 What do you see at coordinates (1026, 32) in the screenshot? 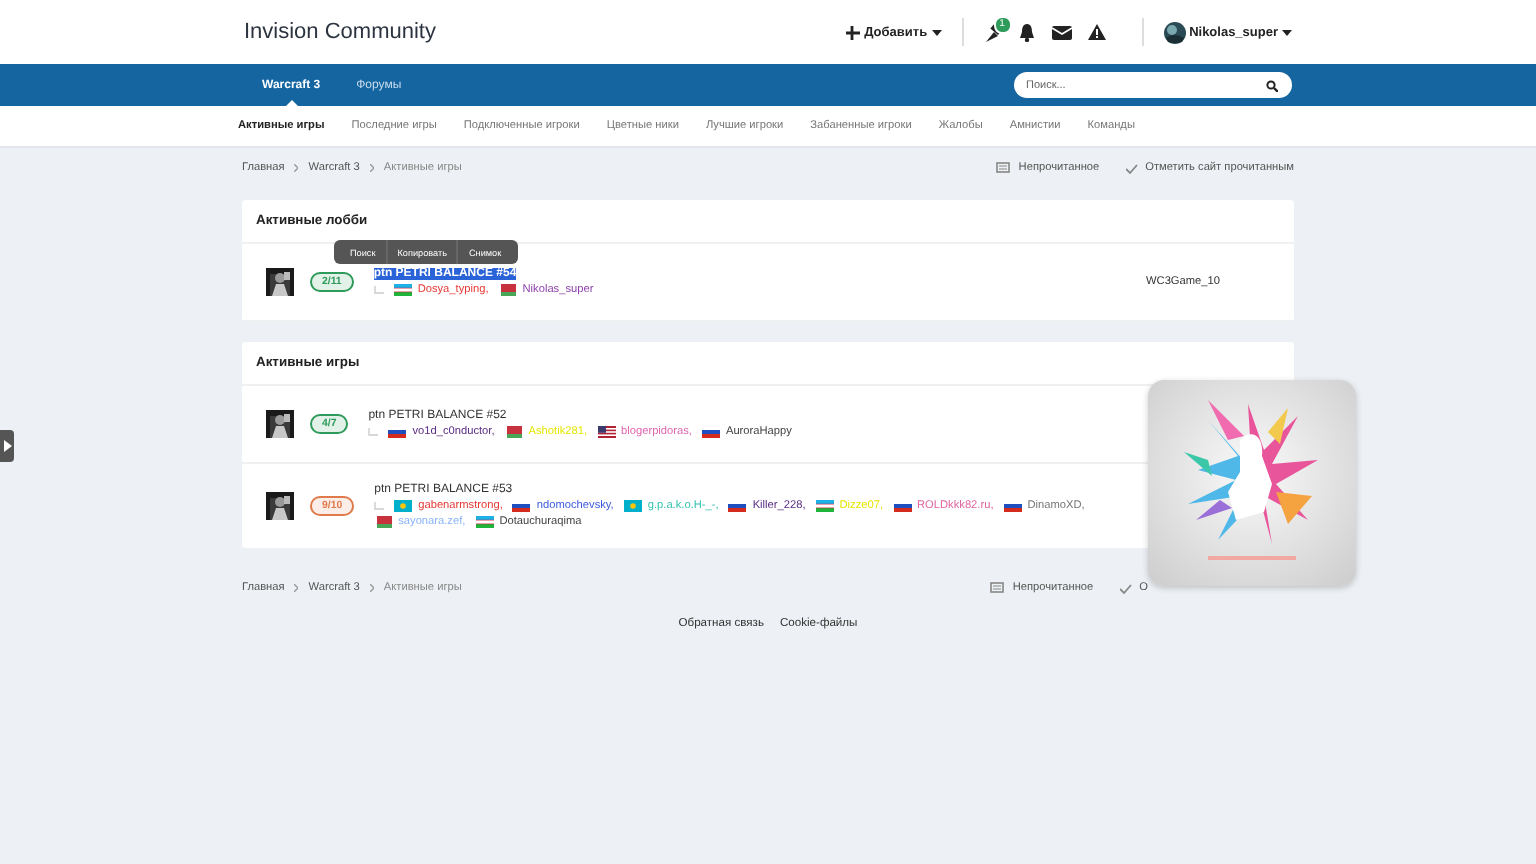
I see `bell-icon` at bounding box center [1026, 32].